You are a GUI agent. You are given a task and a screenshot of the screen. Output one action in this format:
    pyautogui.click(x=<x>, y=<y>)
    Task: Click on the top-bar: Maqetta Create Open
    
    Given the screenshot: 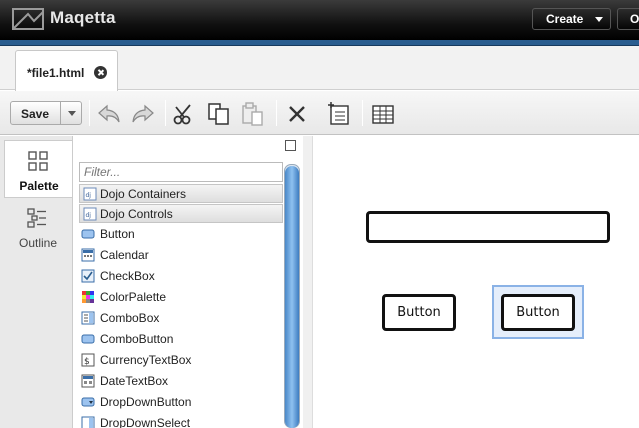 What is the action you would take?
    pyautogui.click(x=319, y=20)
    